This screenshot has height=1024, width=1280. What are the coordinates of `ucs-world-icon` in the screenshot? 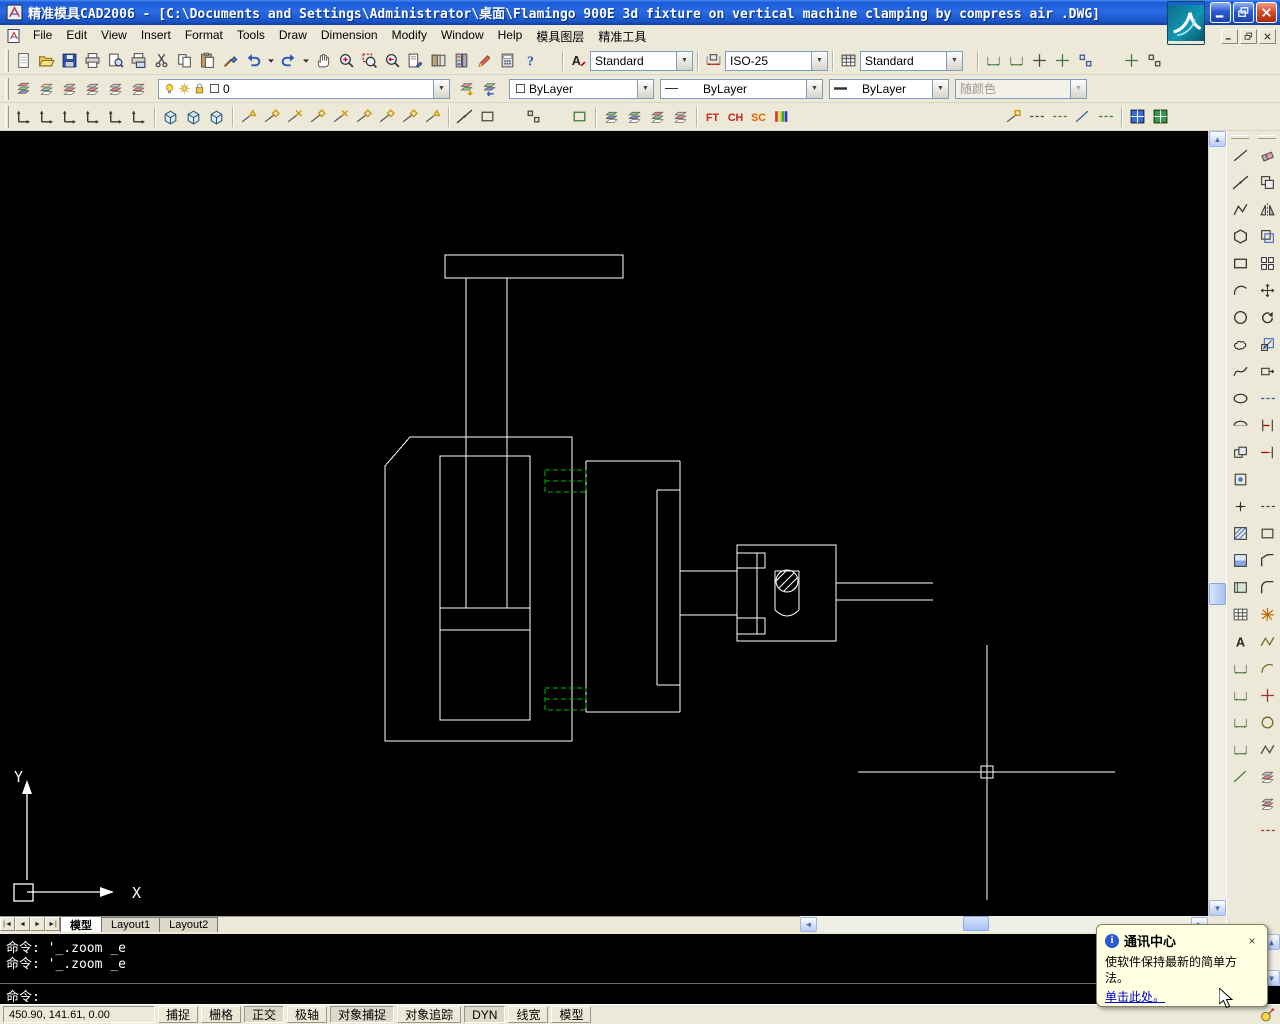 It's located at (46, 116).